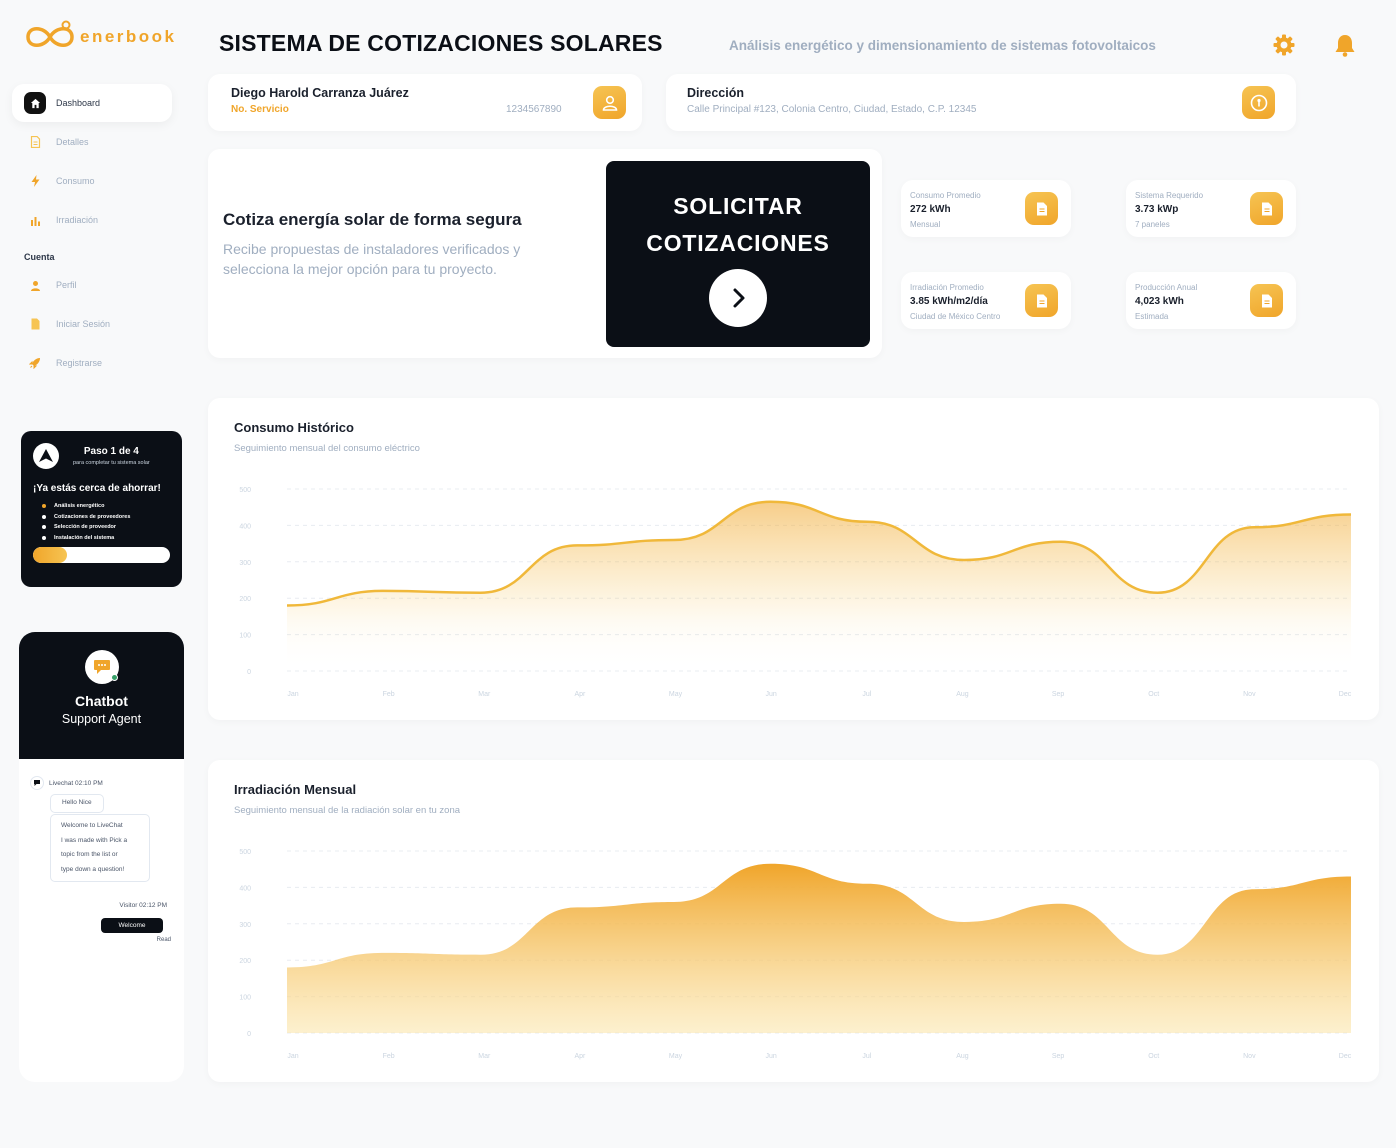  Describe the element at coordinates (35, 285) in the screenshot. I see `person-icon` at that location.